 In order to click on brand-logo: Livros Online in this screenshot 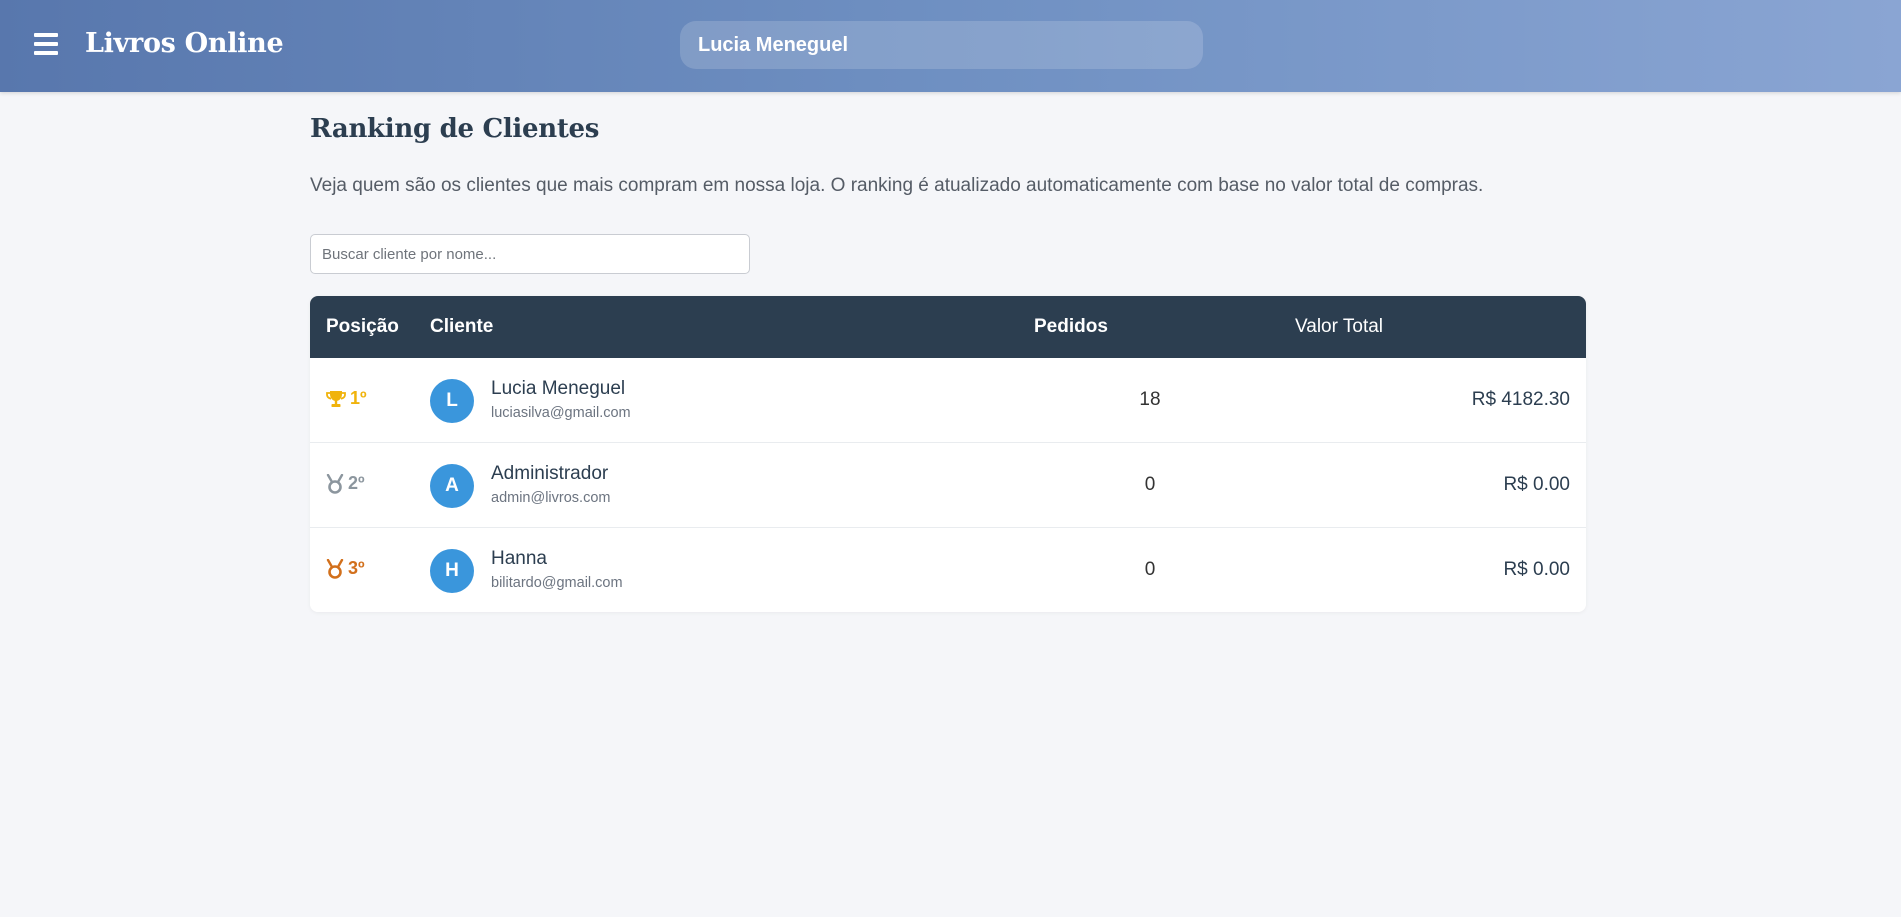, I will do `click(184, 43)`.